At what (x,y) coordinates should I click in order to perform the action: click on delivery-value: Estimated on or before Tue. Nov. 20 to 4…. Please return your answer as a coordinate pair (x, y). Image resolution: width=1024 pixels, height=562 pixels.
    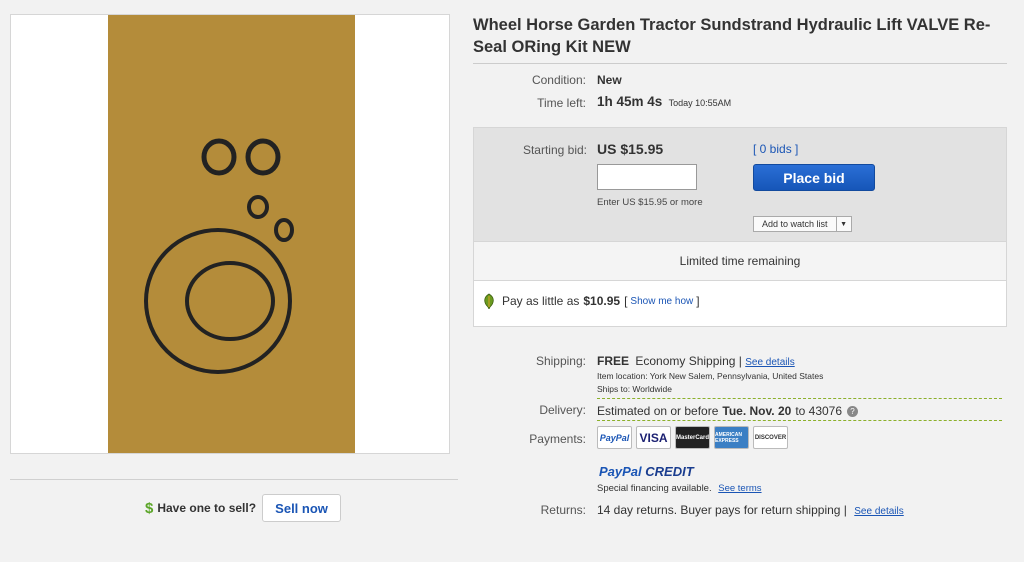
    Looking at the image, I should click on (728, 411).